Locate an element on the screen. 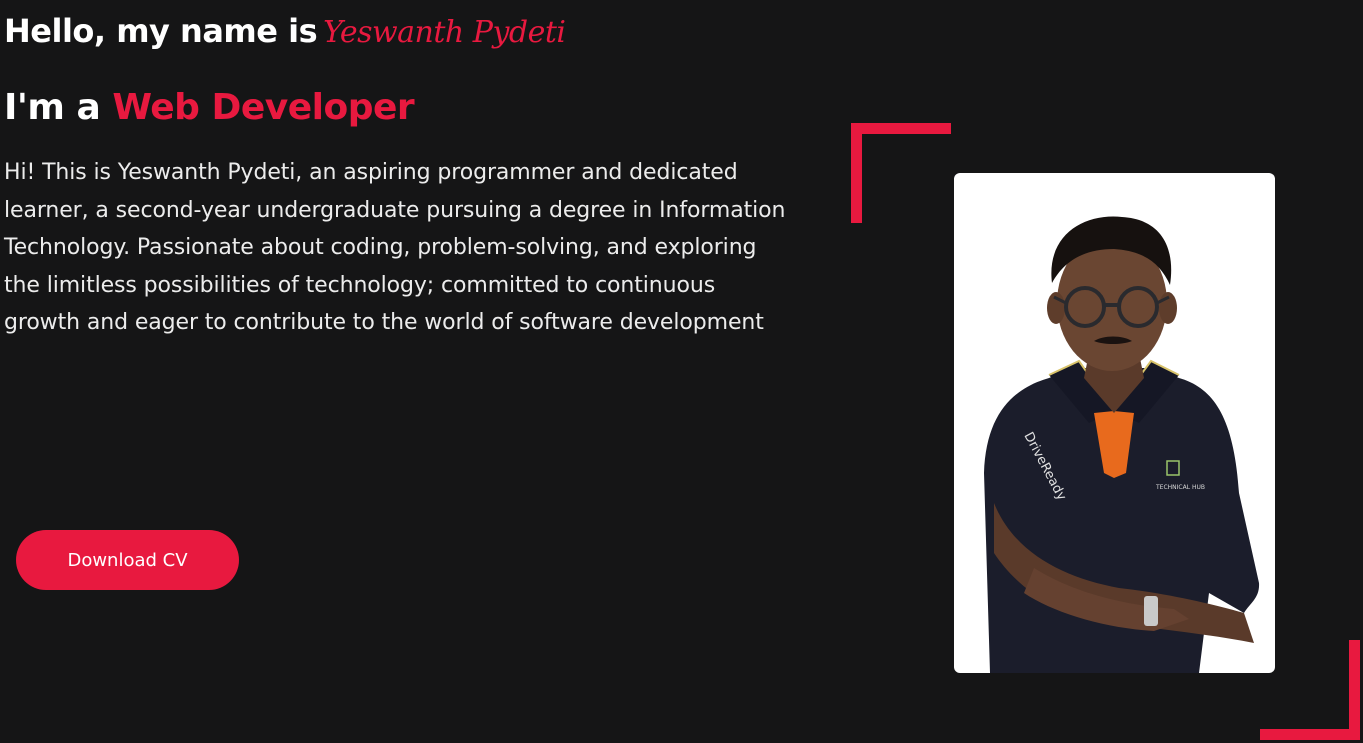 Image resolution: width=1363 pixels, height=743 pixels. shirt-badge-text: TECHNICAL HUB is located at coordinates (1180, 487).